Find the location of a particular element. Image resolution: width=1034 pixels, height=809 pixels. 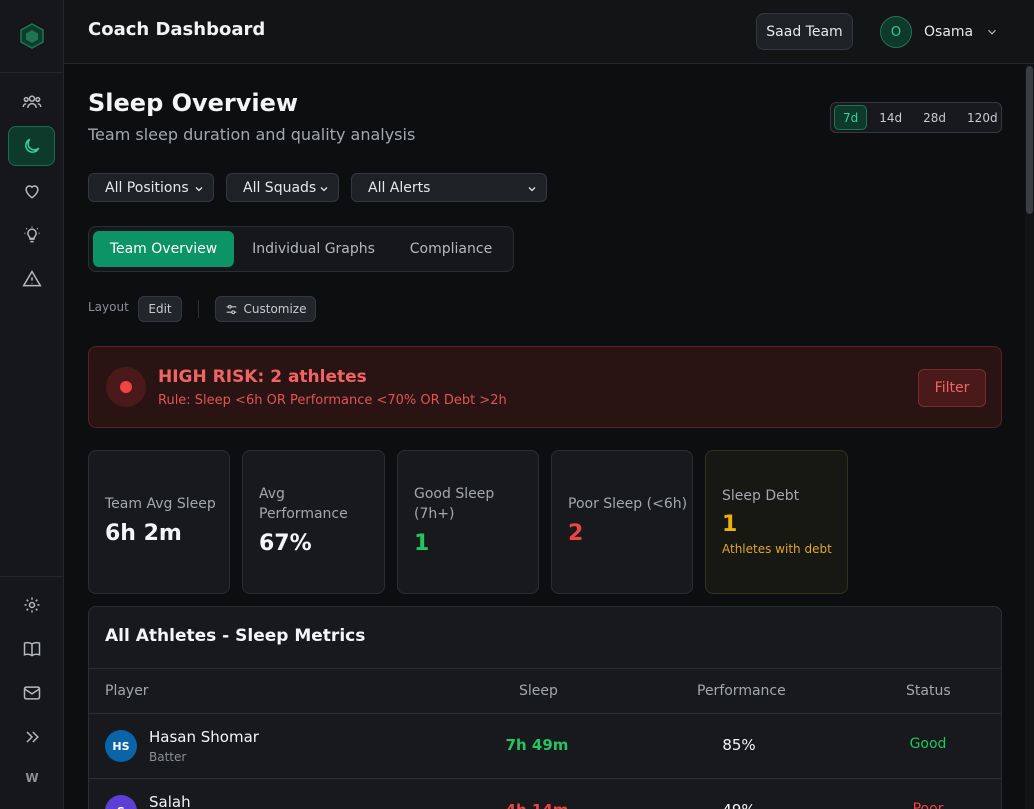

player-name: Salah is located at coordinates (170, 801).